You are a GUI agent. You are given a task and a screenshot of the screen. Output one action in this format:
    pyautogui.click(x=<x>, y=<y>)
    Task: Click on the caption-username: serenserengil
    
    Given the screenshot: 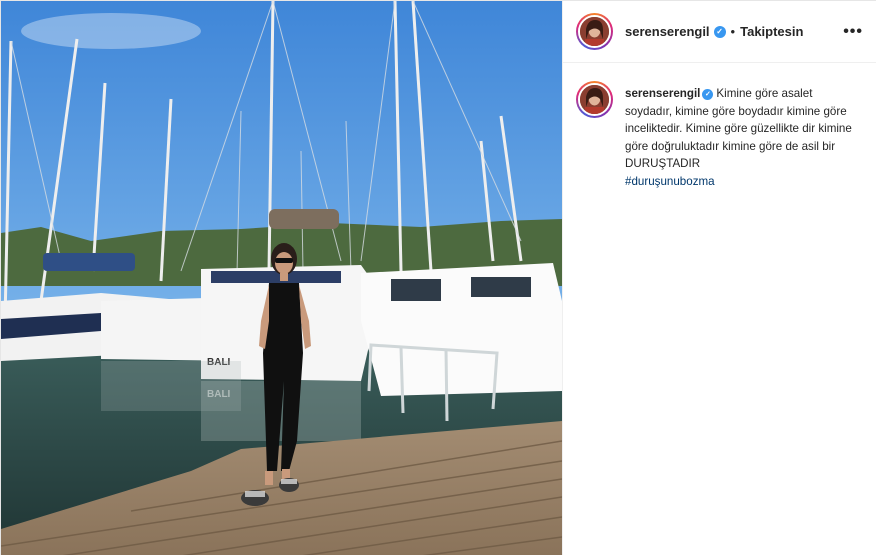 What is the action you would take?
    pyautogui.click(x=662, y=93)
    